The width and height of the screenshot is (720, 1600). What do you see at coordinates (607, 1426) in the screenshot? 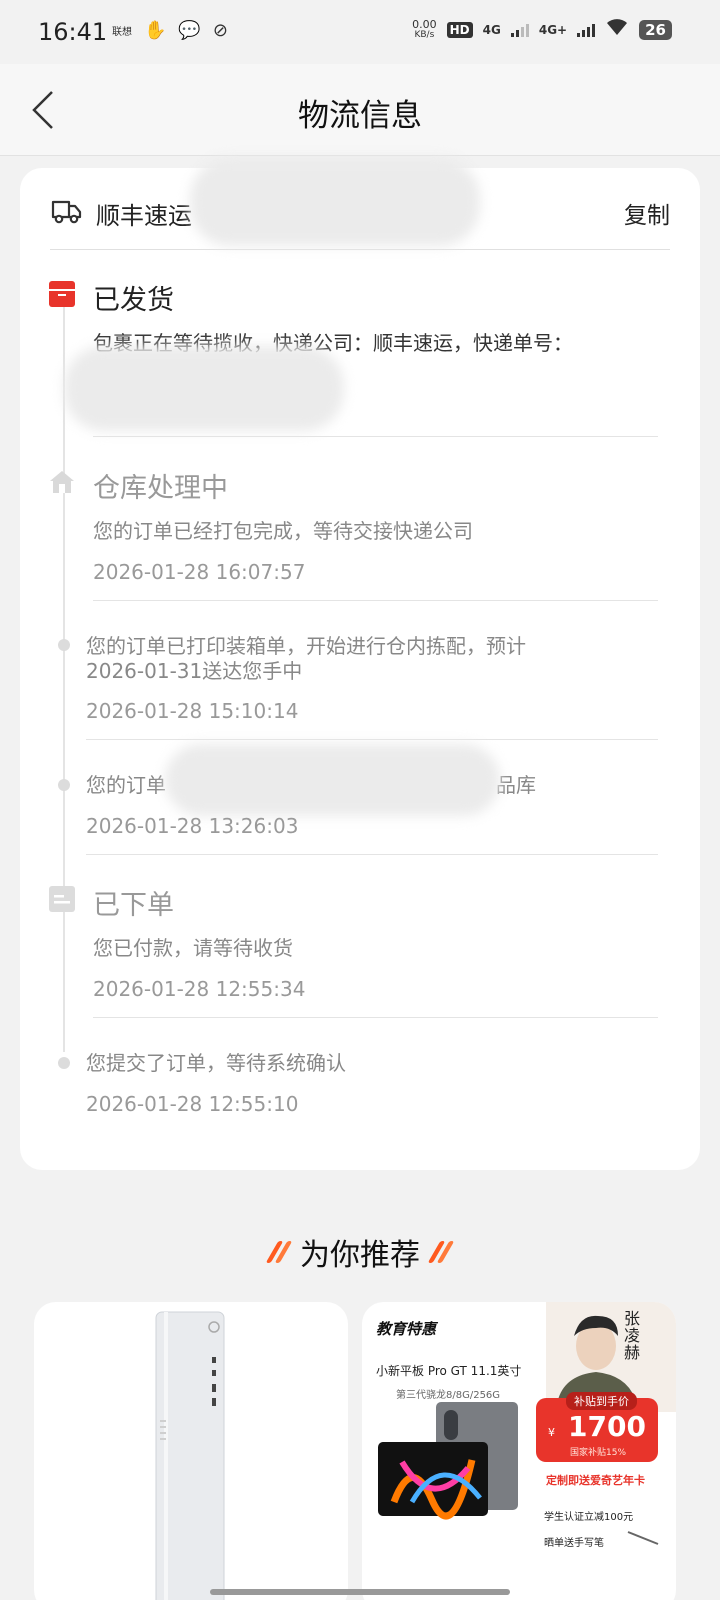
I see `product-price: 1700` at bounding box center [607, 1426].